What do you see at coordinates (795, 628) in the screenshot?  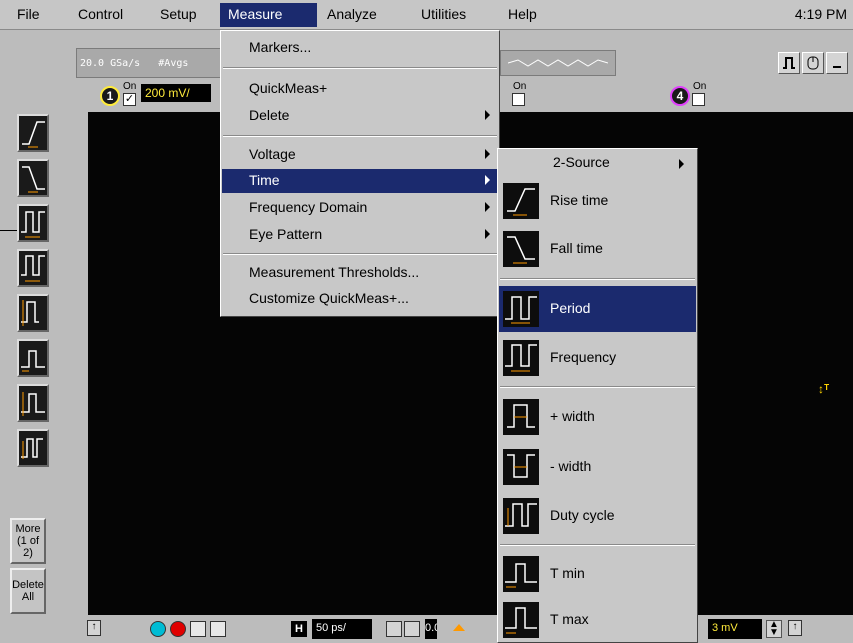 I see `scroll-up-right-icon: ↑` at bounding box center [795, 628].